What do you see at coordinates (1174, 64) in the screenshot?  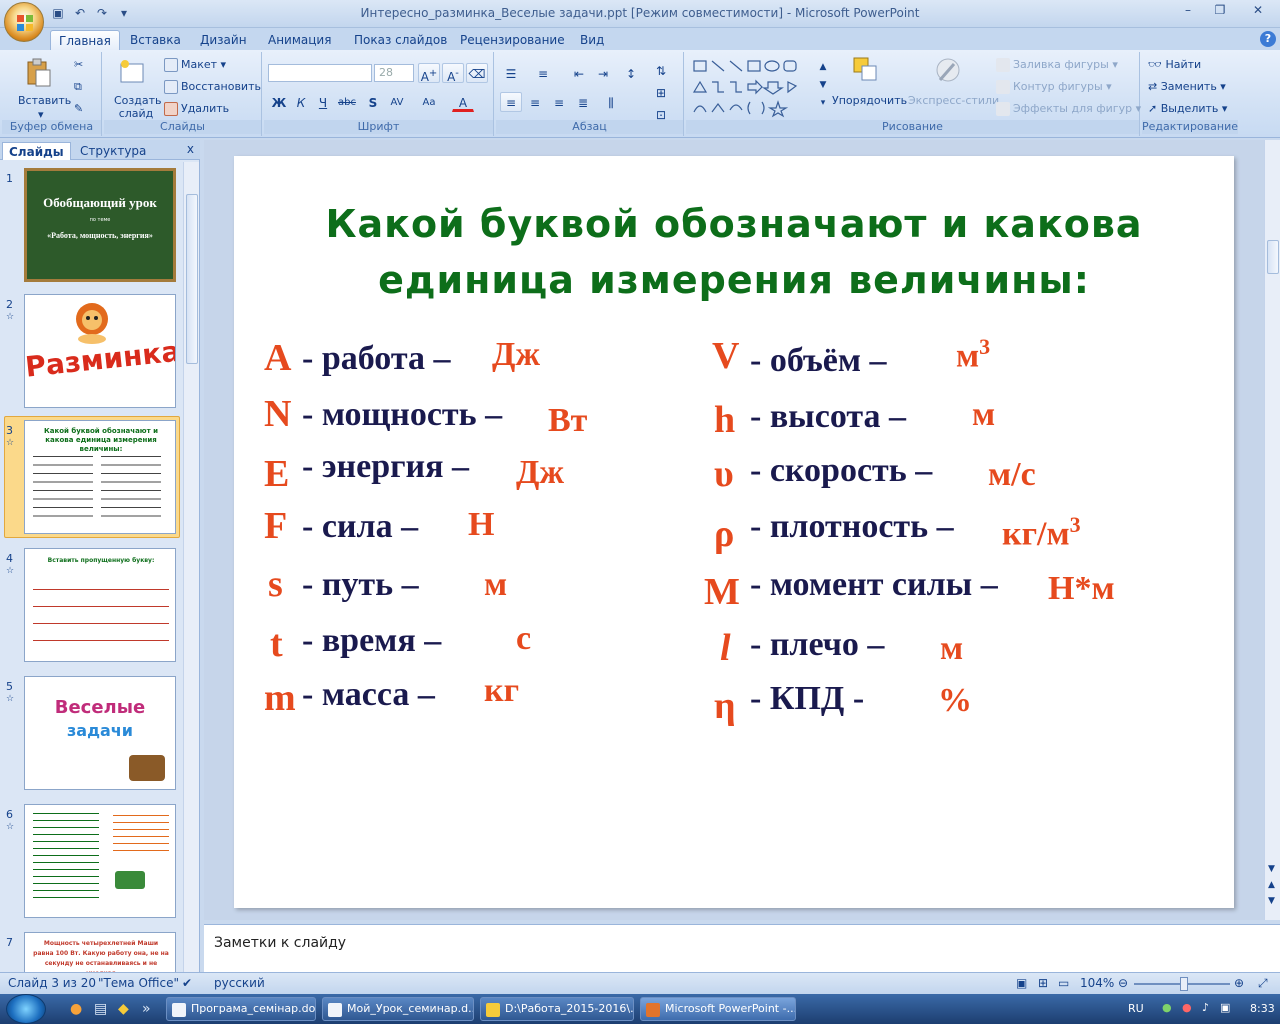 I see `find-button: 👓︎ Найти` at bounding box center [1174, 64].